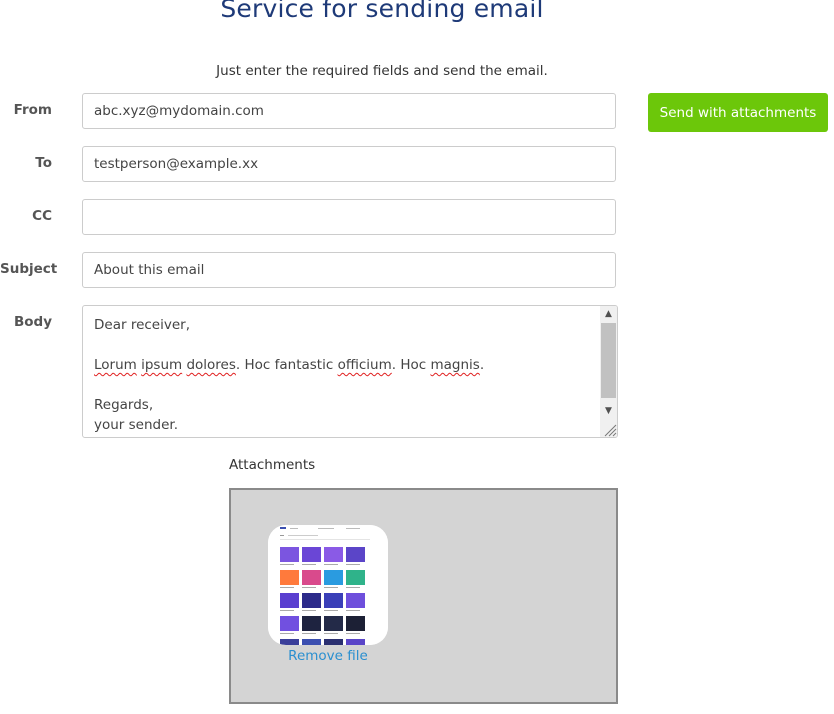  Describe the element at coordinates (162, 365) in the screenshot. I see `body-word: ipsum` at that location.